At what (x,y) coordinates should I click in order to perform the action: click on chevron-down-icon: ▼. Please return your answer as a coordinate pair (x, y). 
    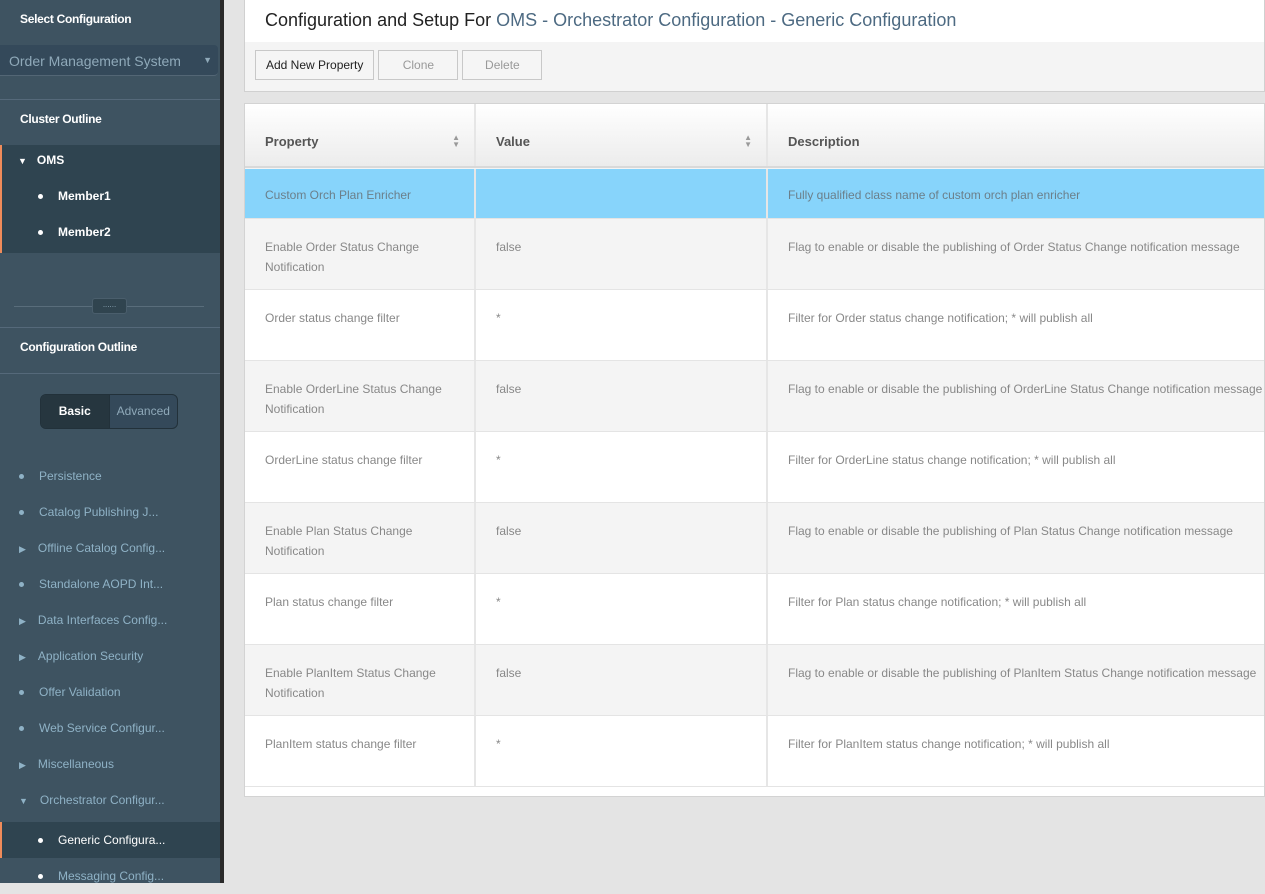
    Looking at the image, I should click on (207, 60).